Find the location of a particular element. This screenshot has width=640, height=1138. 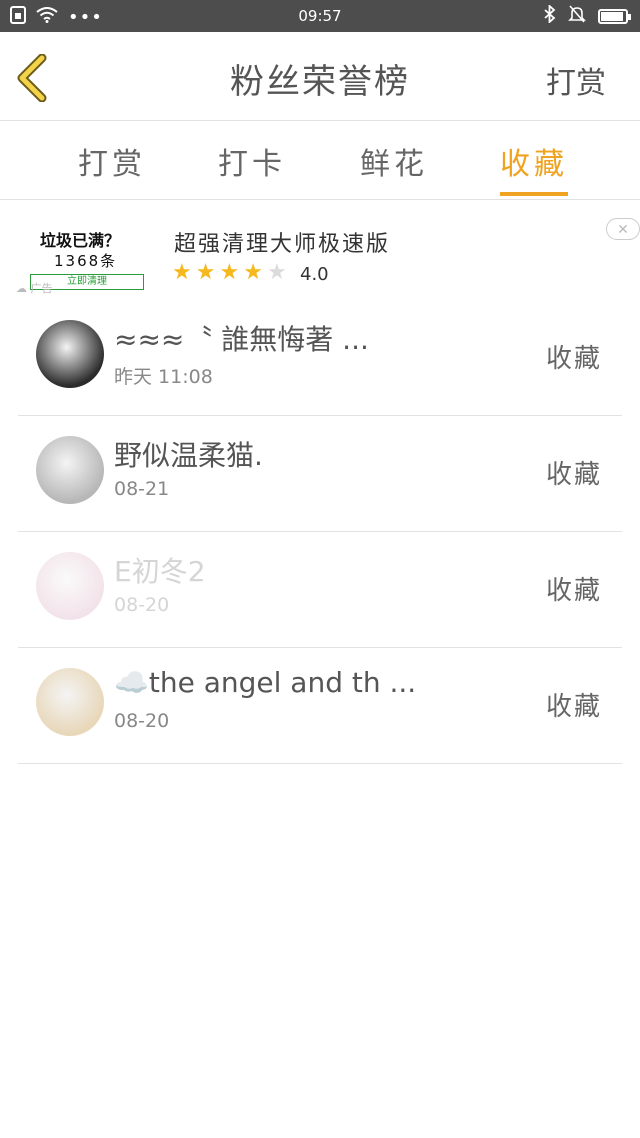

tab-checkin: 打卡 is located at coordinates (252, 161).